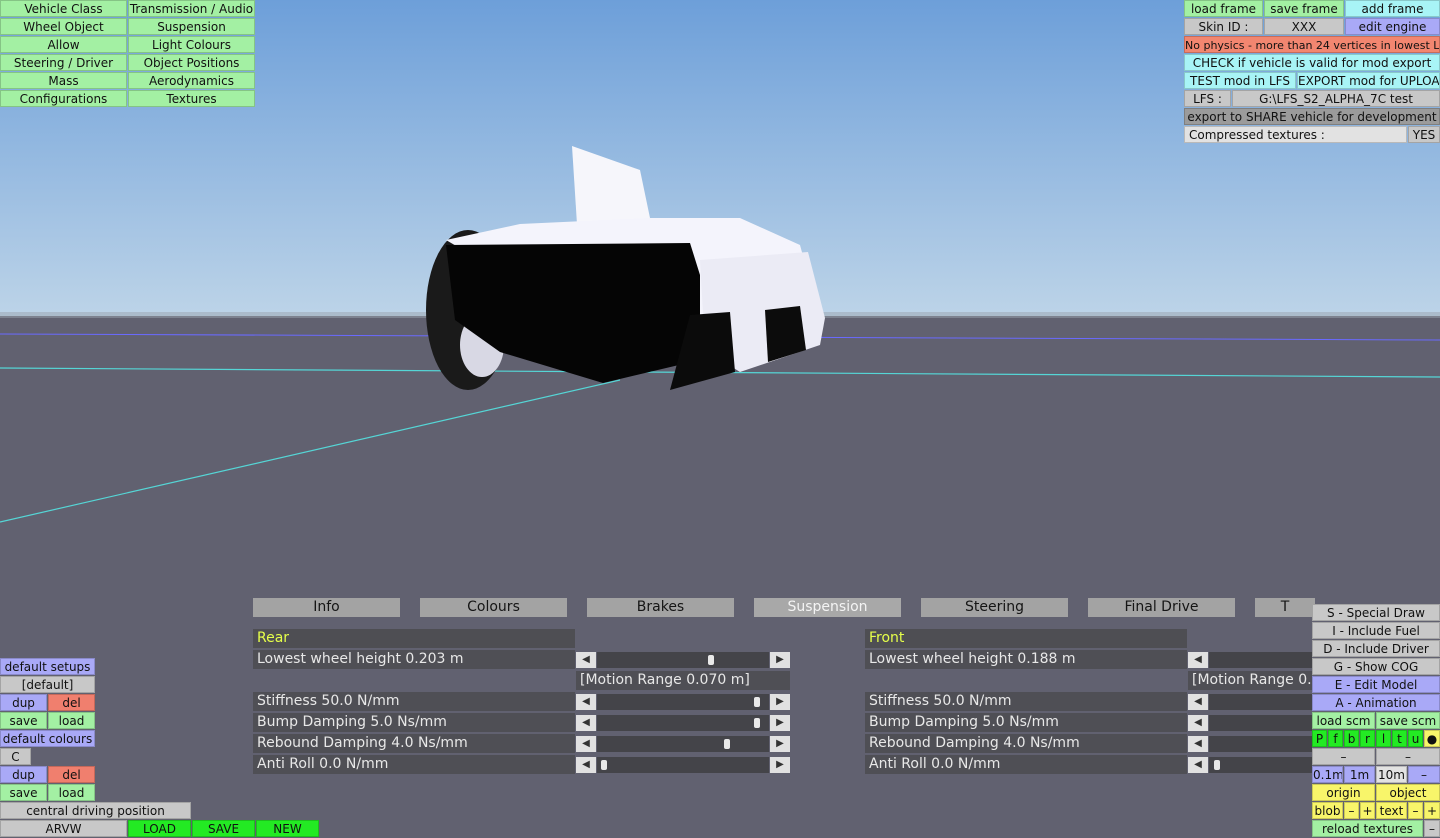 This screenshot has height=838, width=1440. I want to click on add-frame-button: add frame, so click(1392, 8).